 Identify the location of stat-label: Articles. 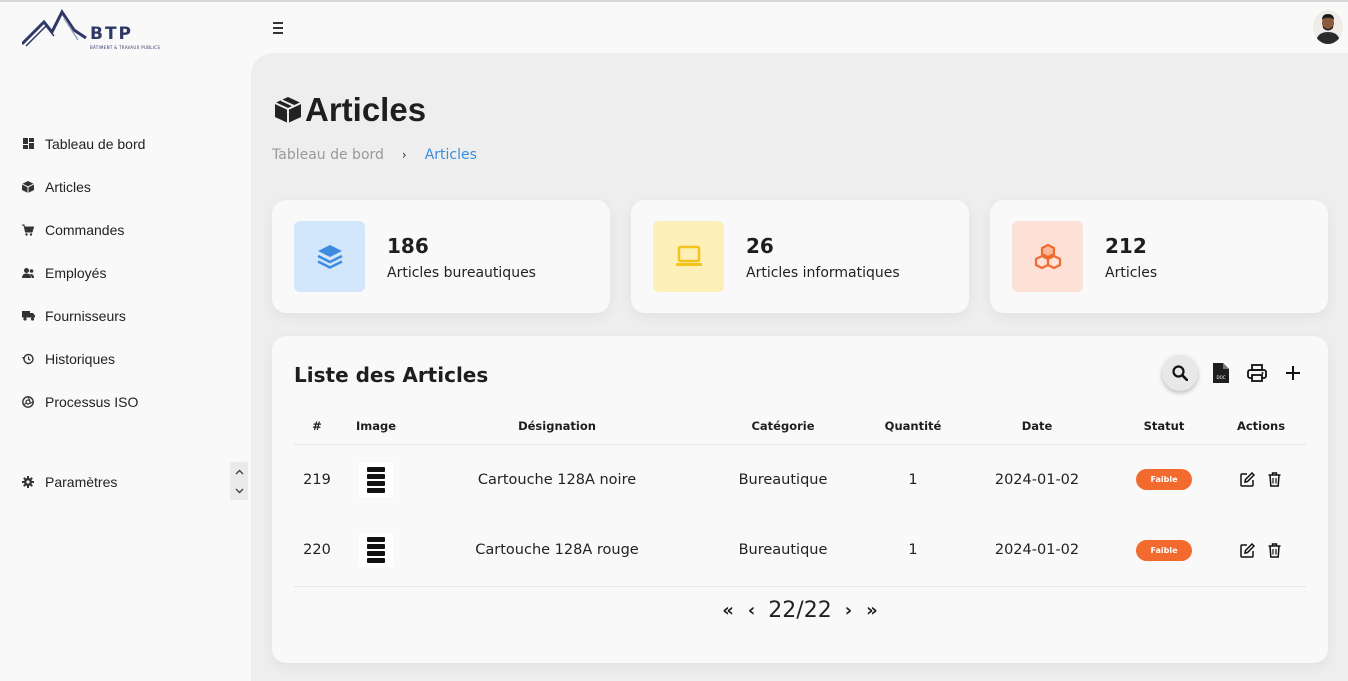
(1131, 273).